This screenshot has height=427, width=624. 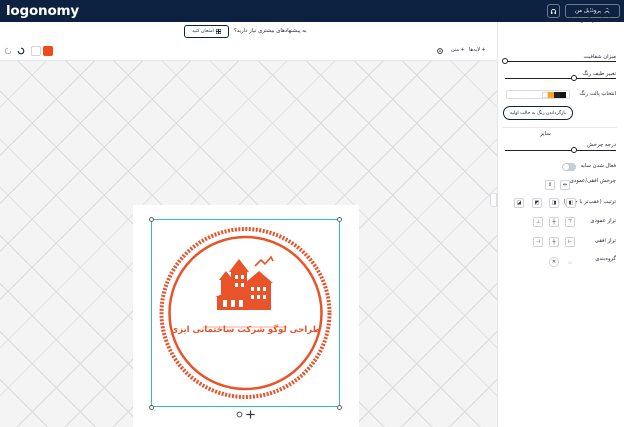 I want to click on align-right-icon: ⊢, so click(x=570, y=242).